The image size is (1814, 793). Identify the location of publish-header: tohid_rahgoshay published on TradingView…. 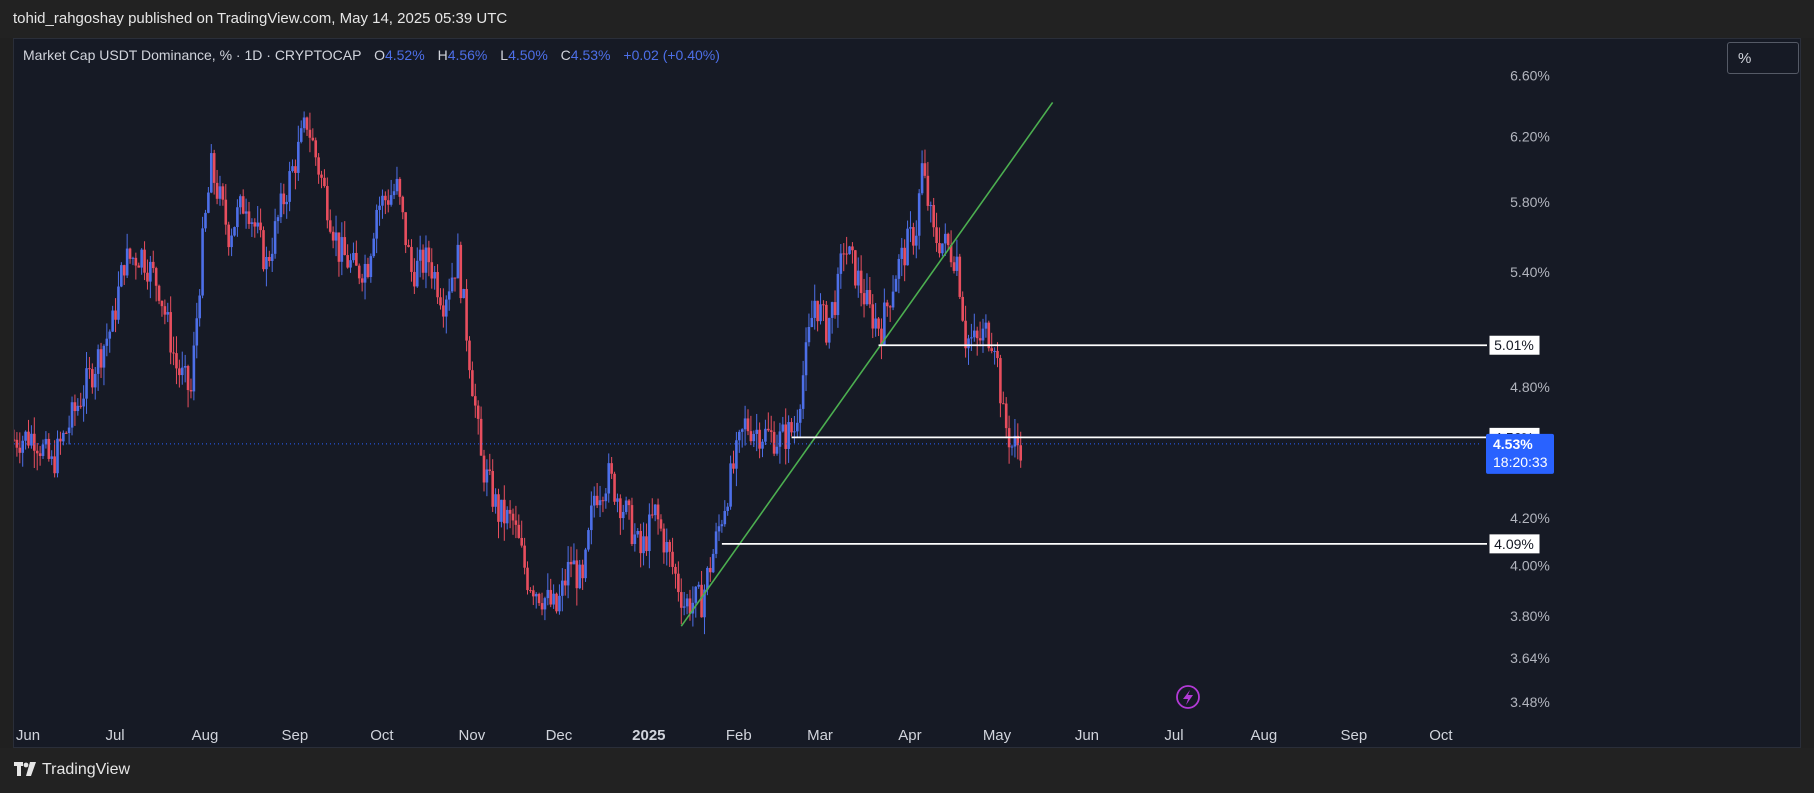
(907, 19).